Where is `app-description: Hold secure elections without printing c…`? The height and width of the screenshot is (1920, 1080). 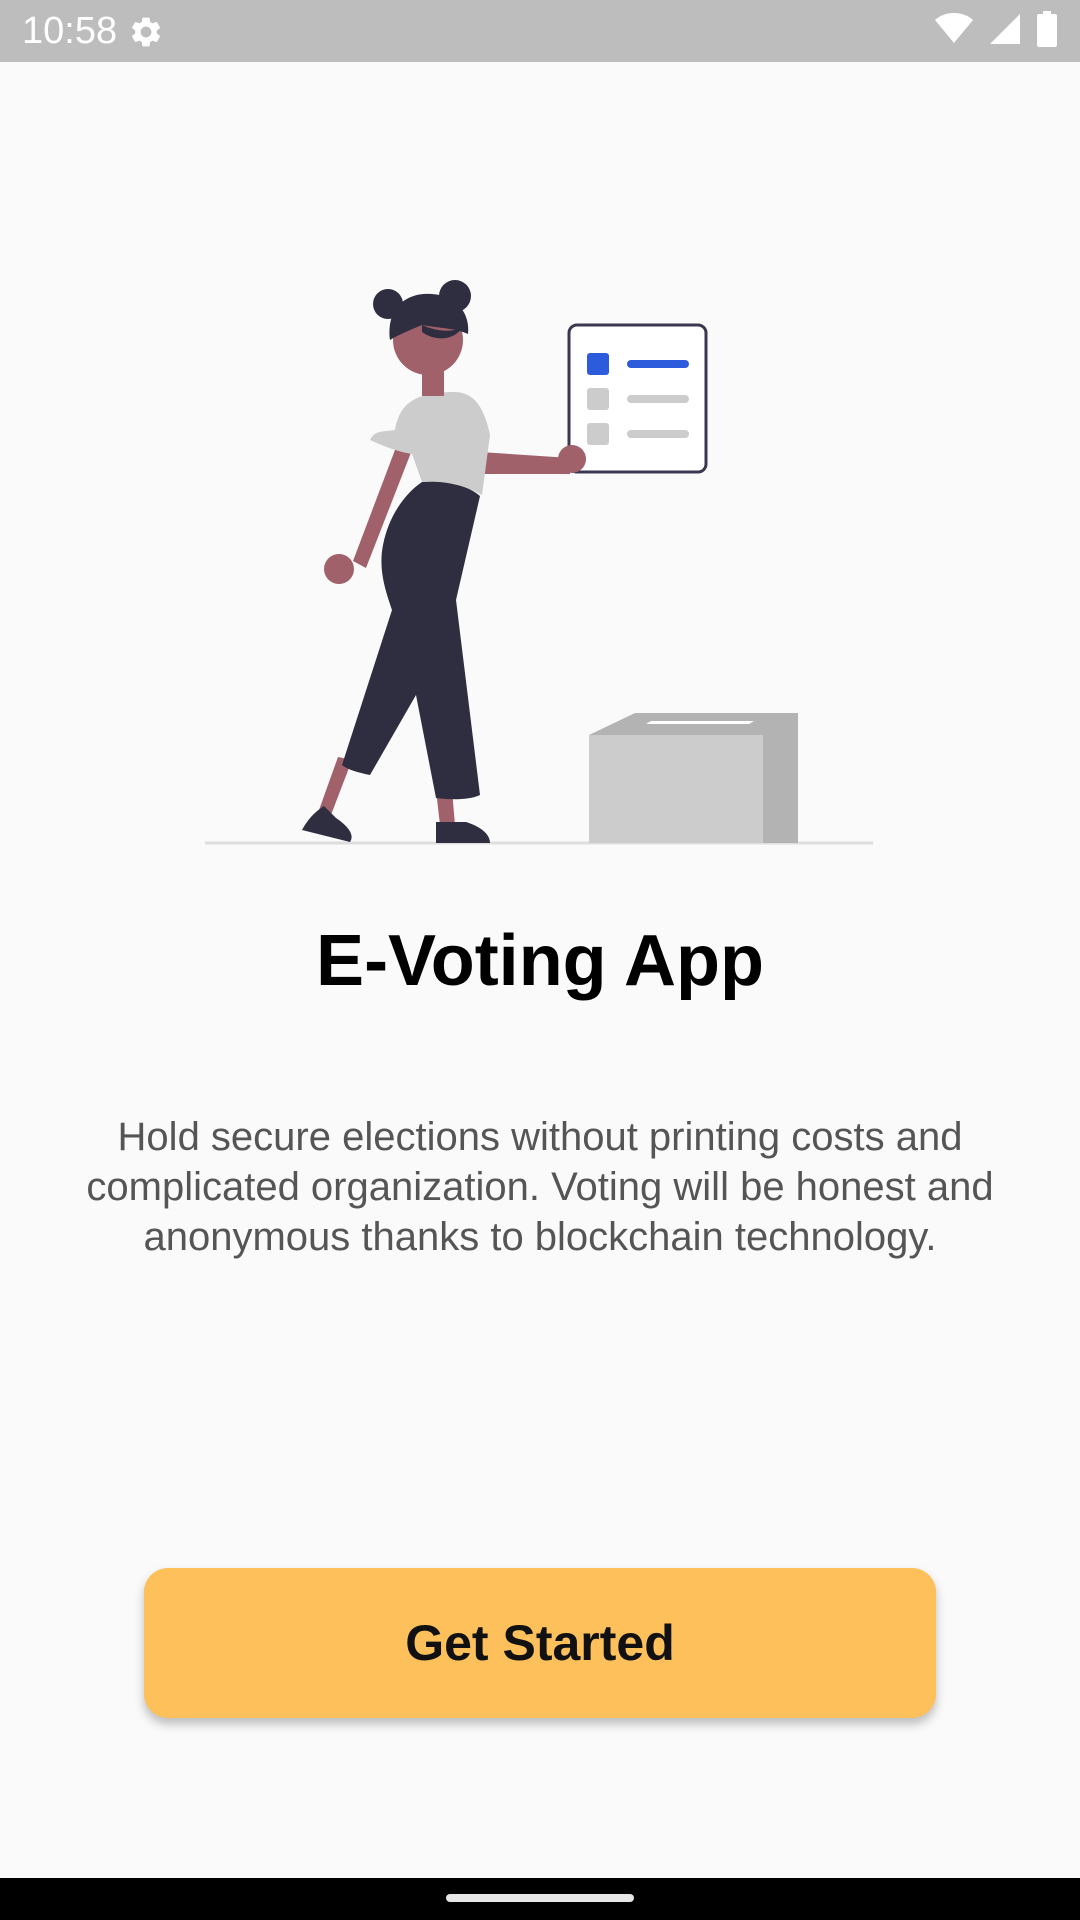
app-description: Hold secure elections without printing c… is located at coordinates (540, 1187).